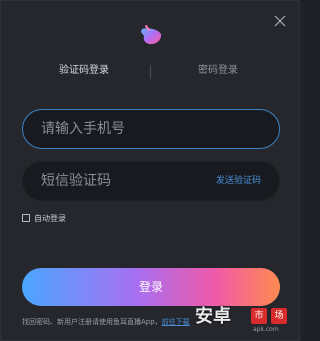 This screenshot has height=341, width=320. I want to click on send-code-button: 发送验证码, so click(238, 181).